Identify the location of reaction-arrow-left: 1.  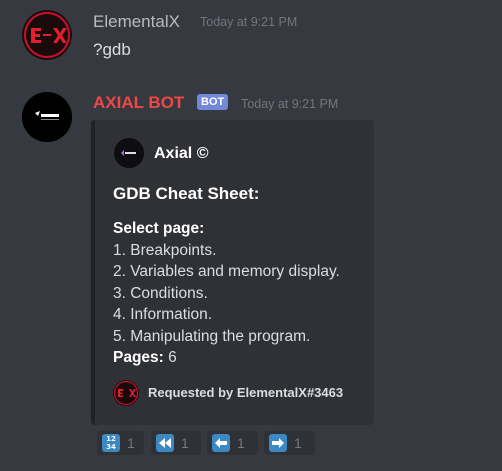
(232, 443).